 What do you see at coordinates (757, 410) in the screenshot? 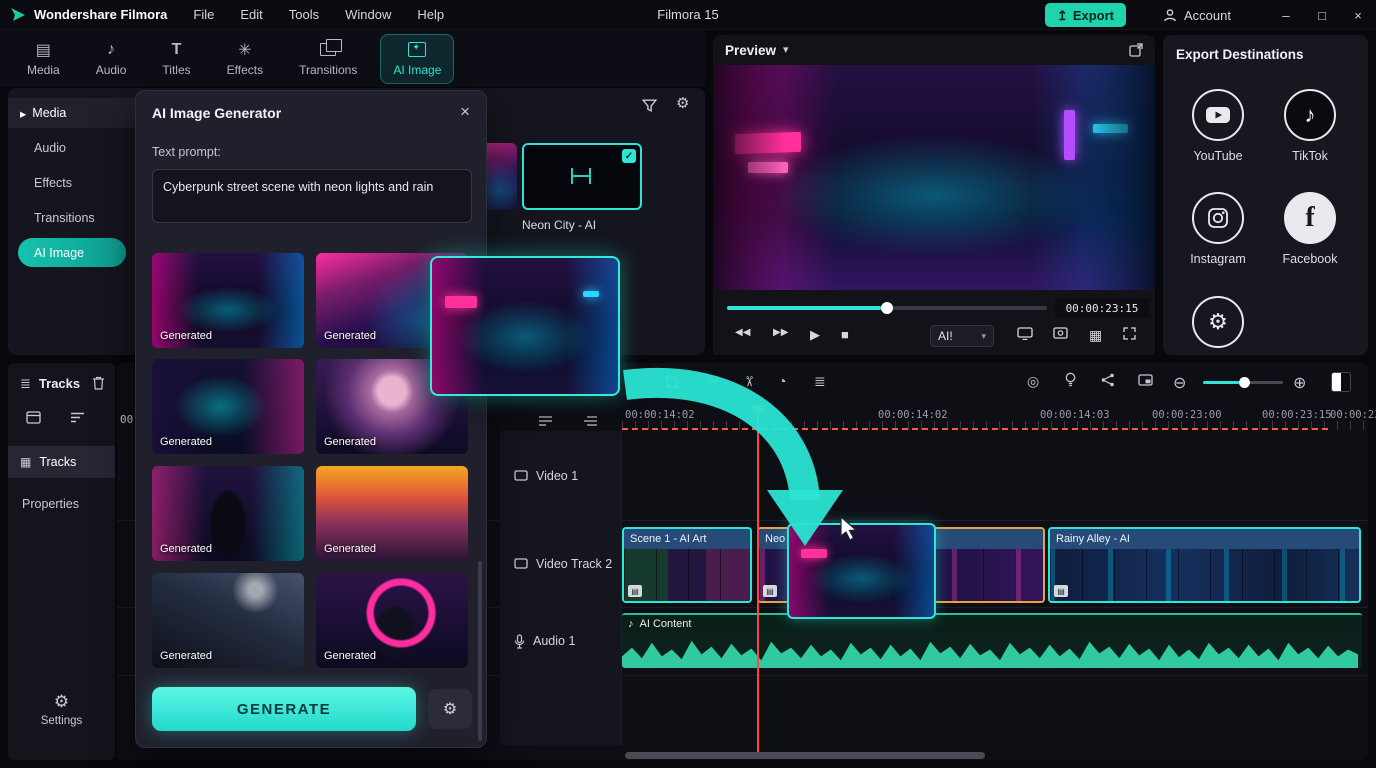
I see `playhead-handle` at bounding box center [757, 410].